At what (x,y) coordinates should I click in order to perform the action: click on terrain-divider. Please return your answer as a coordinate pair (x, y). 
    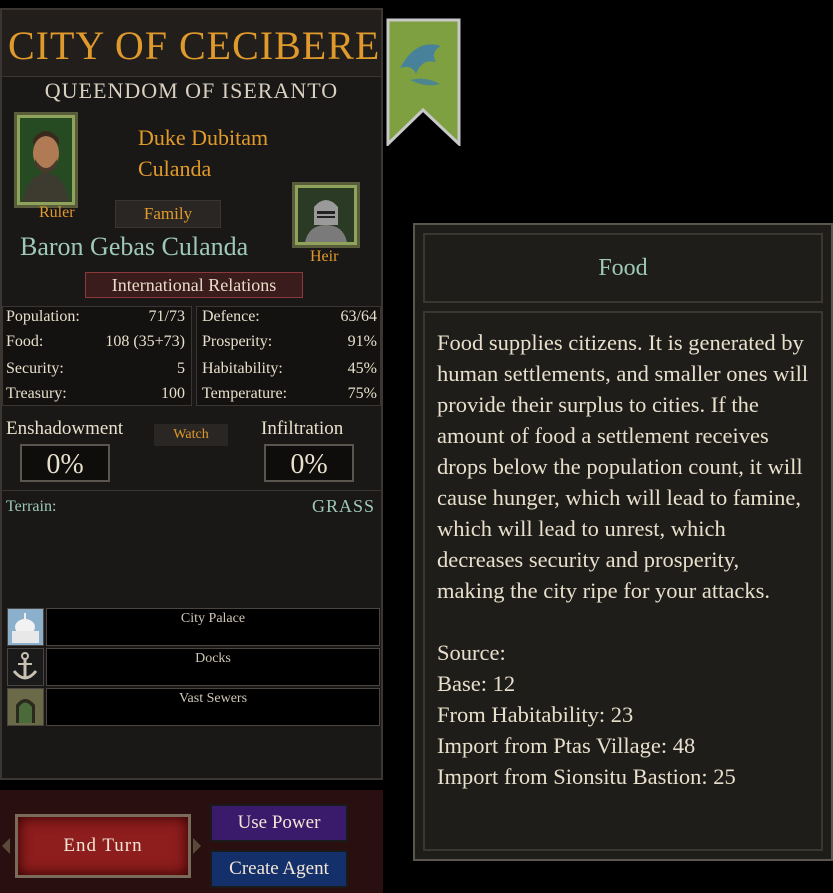
    Looking at the image, I should click on (191, 490).